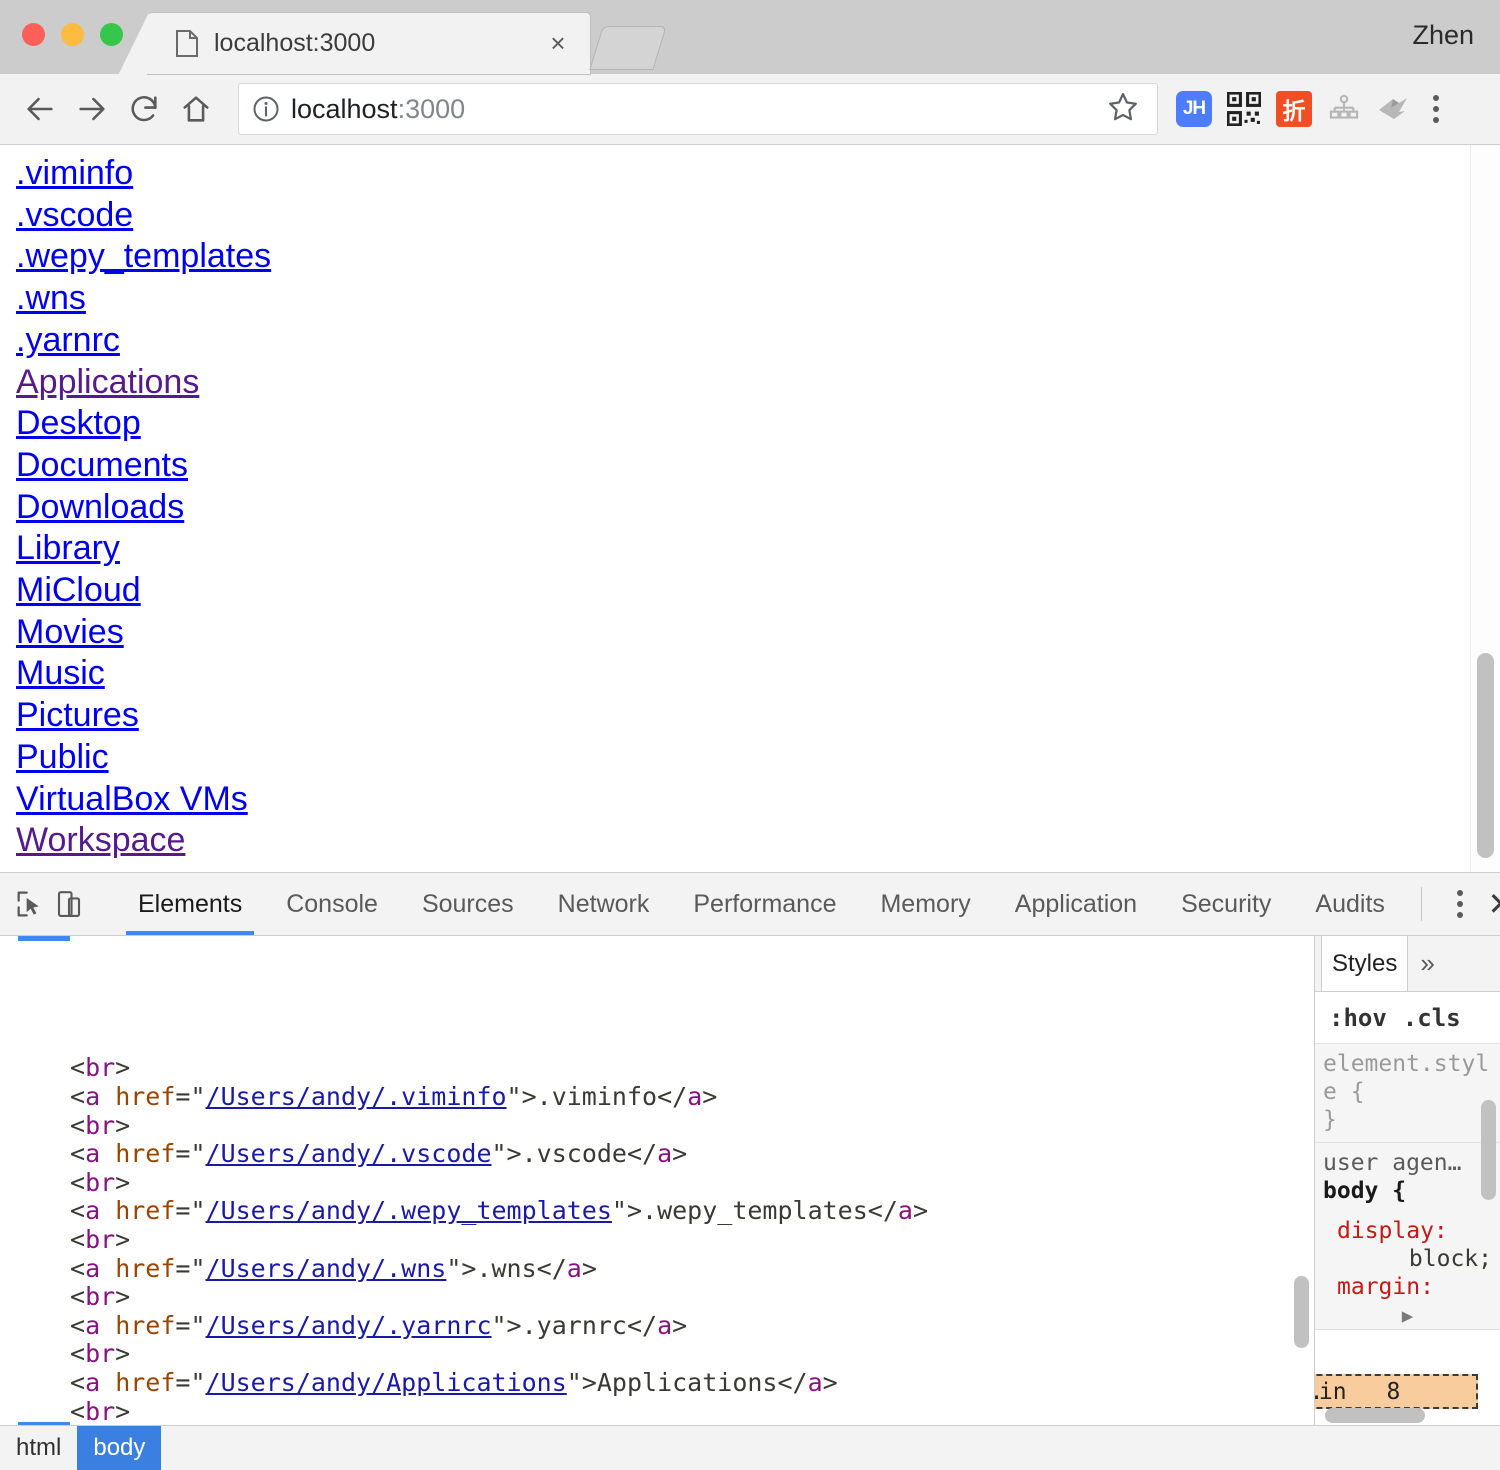 The image size is (1500, 1470). What do you see at coordinates (68, 341) in the screenshot?
I see `directory-link: .yarnrc` at bounding box center [68, 341].